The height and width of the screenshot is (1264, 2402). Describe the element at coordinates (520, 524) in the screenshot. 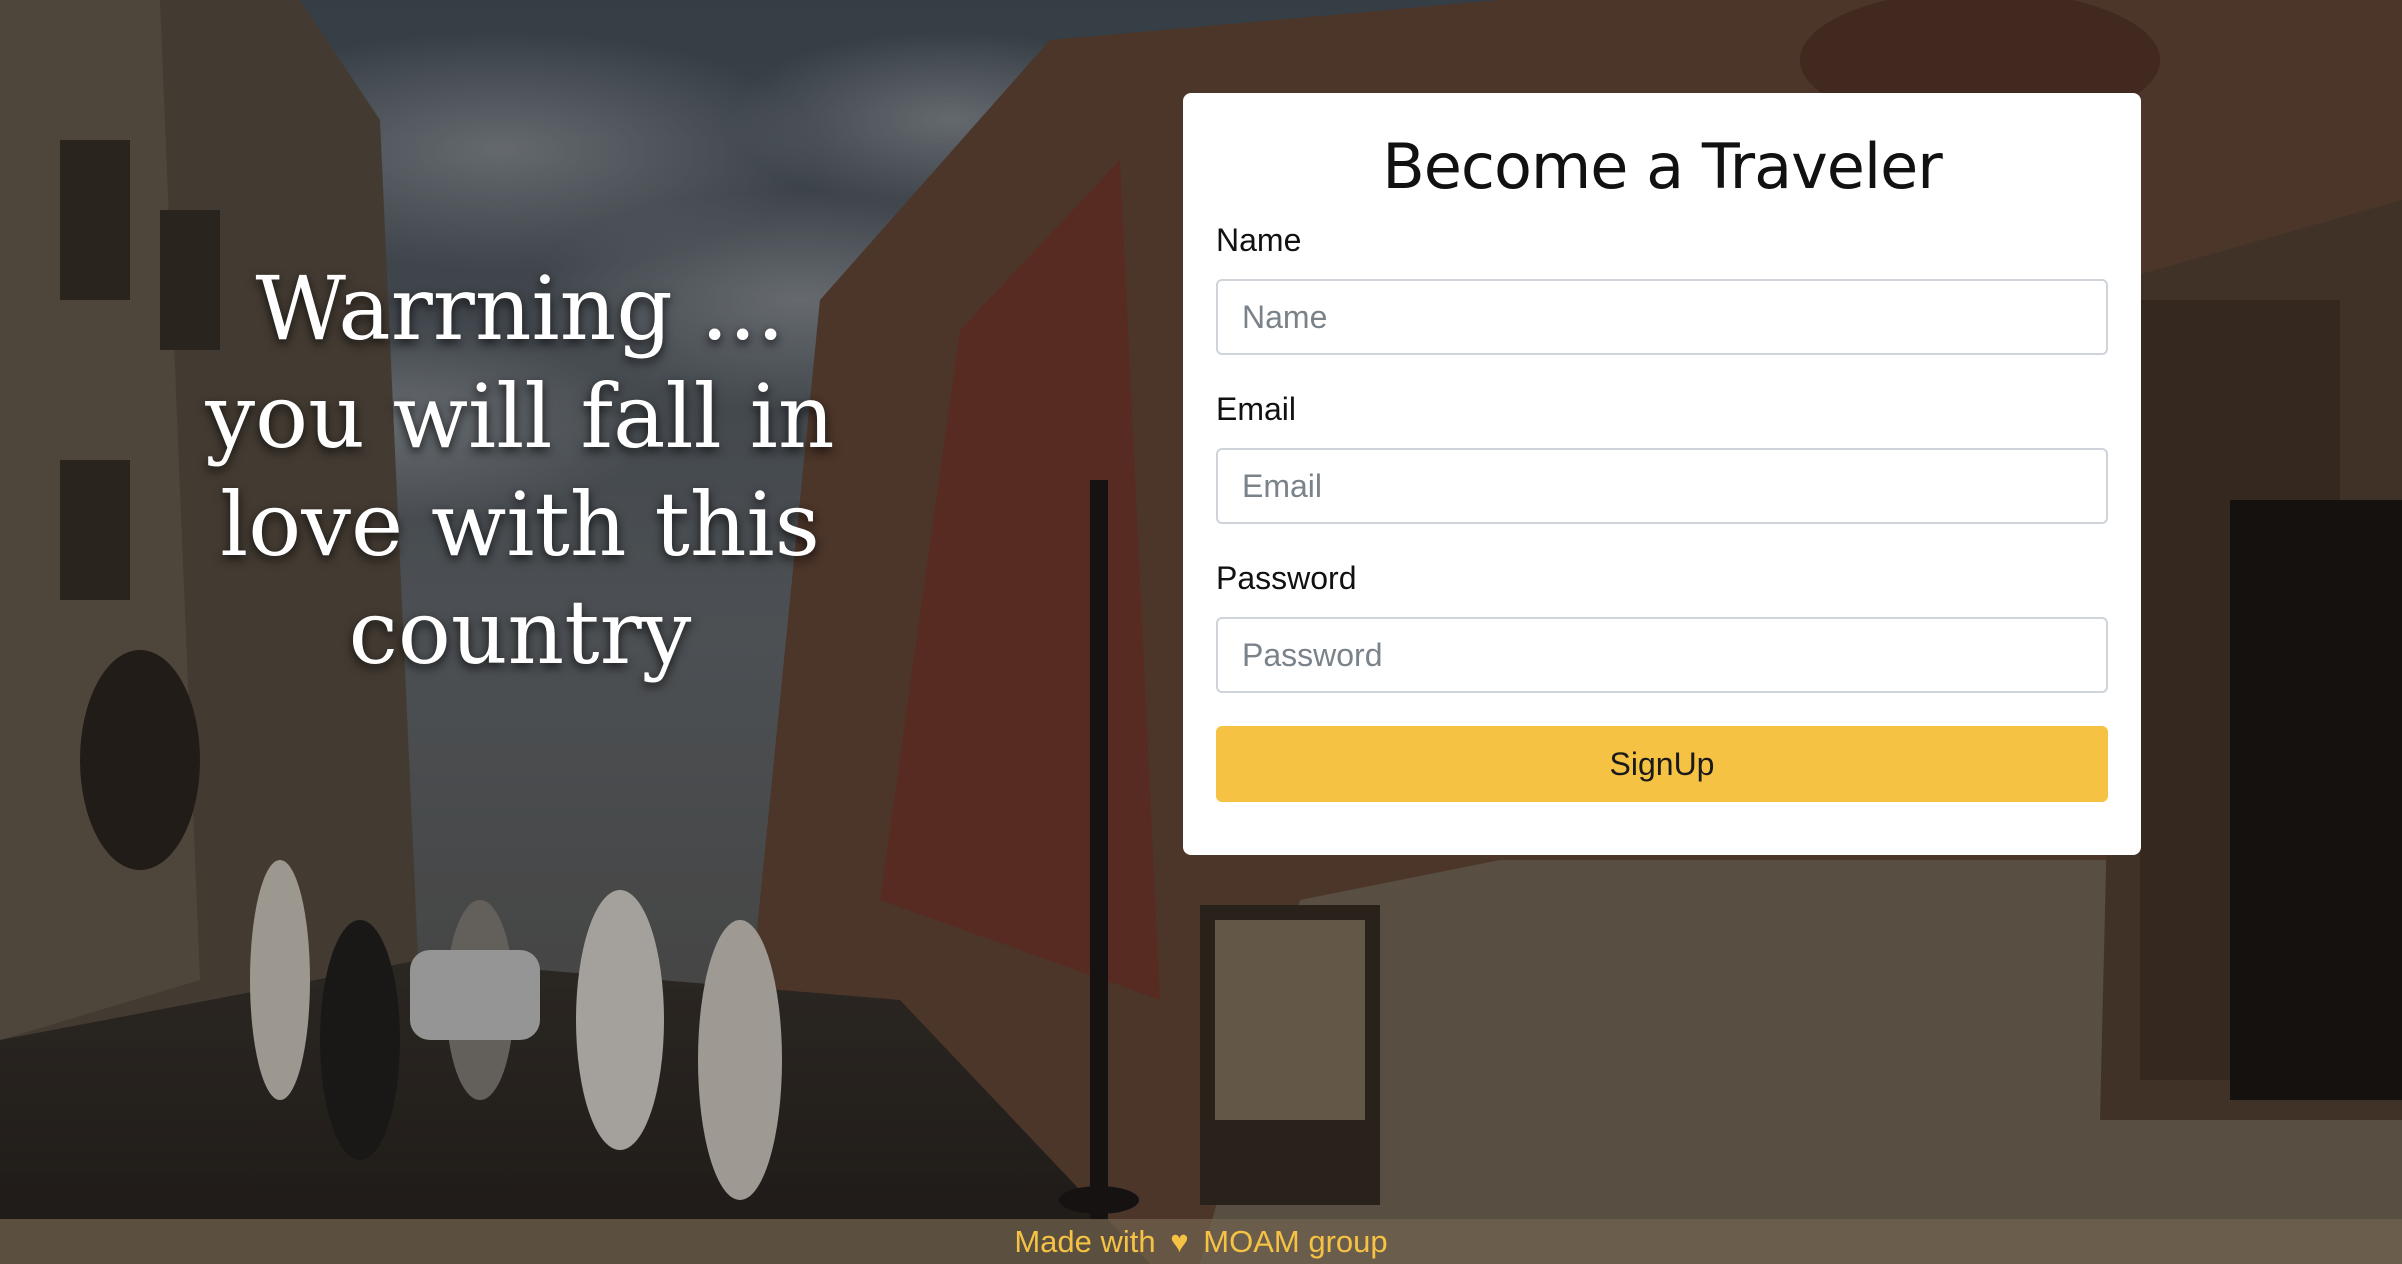

I see `hero-line: love with this` at that location.